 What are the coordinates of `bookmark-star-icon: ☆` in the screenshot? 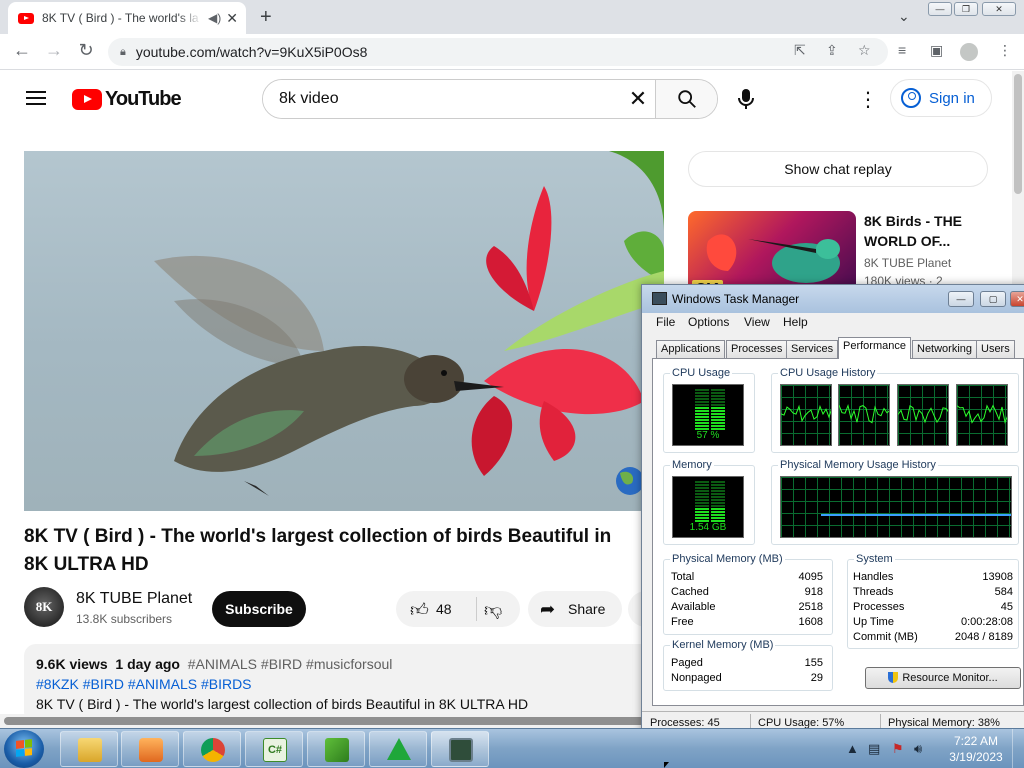 It's located at (864, 50).